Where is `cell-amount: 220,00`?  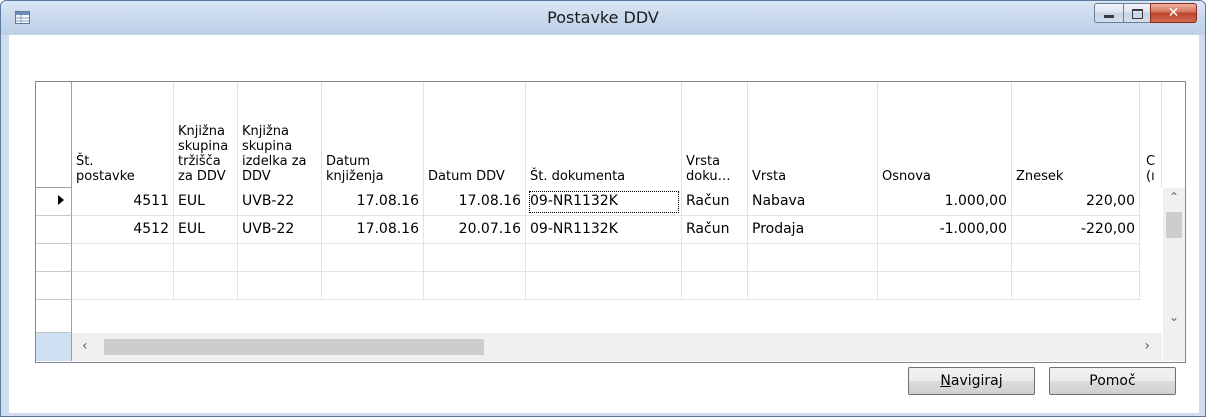 cell-amount: 220,00 is located at coordinates (1076, 202).